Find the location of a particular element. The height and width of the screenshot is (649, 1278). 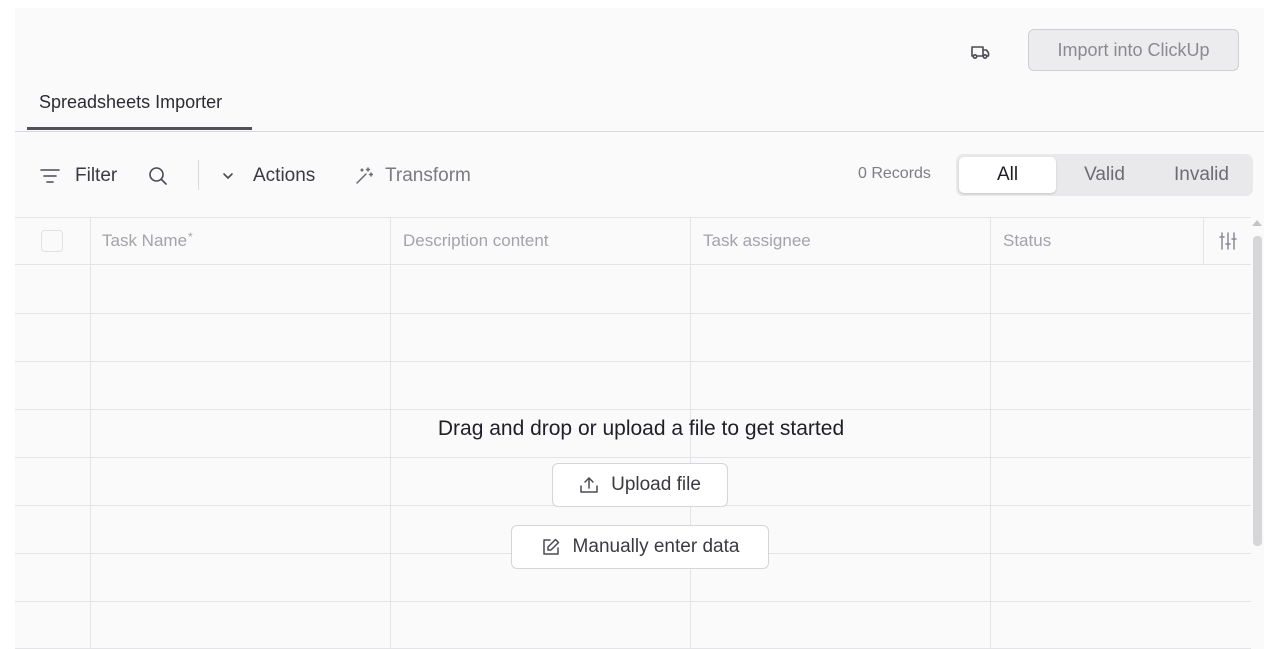

upload-icon is located at coordinates (589, 485).